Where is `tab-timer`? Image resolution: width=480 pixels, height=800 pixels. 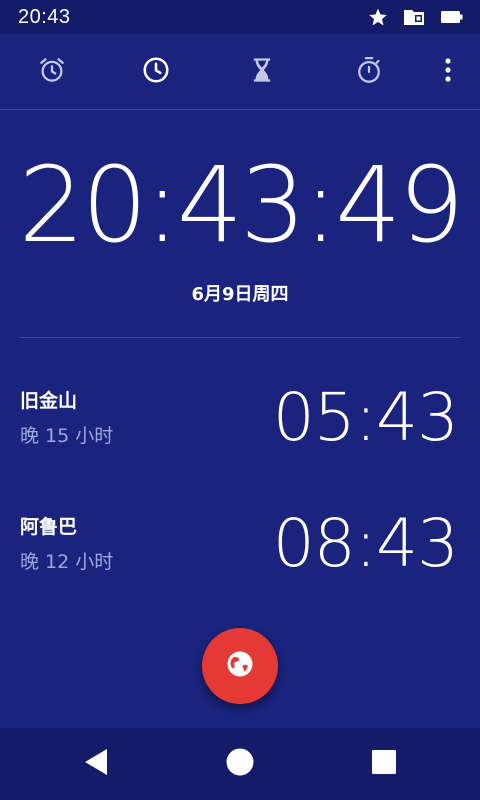 tab-timer is located at coordinates (262, 72).